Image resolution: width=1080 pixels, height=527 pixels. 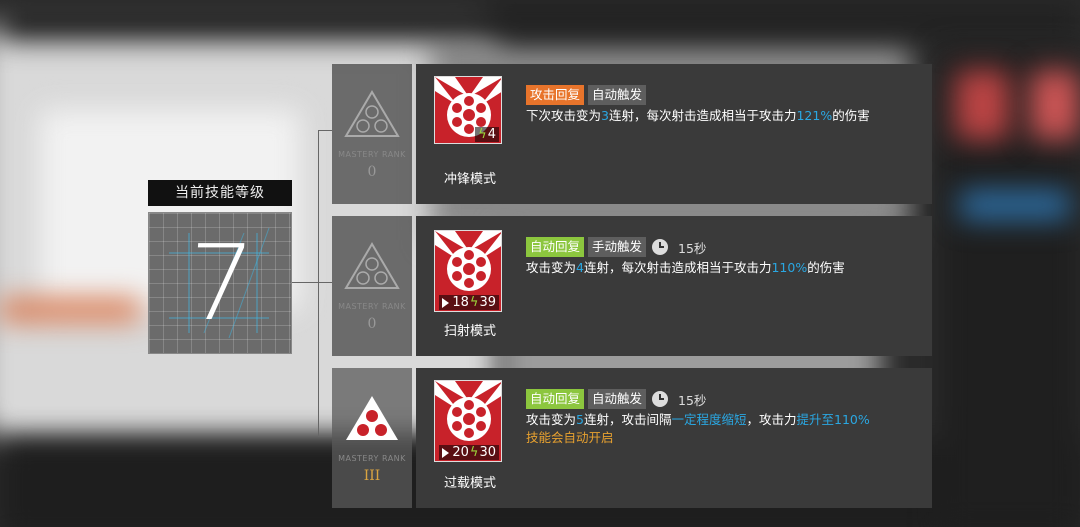 What do you see at coordinates (469, 179) in the screenshot?
I see `skill-name: 冲锋模式` at bounding box center [469, 179].